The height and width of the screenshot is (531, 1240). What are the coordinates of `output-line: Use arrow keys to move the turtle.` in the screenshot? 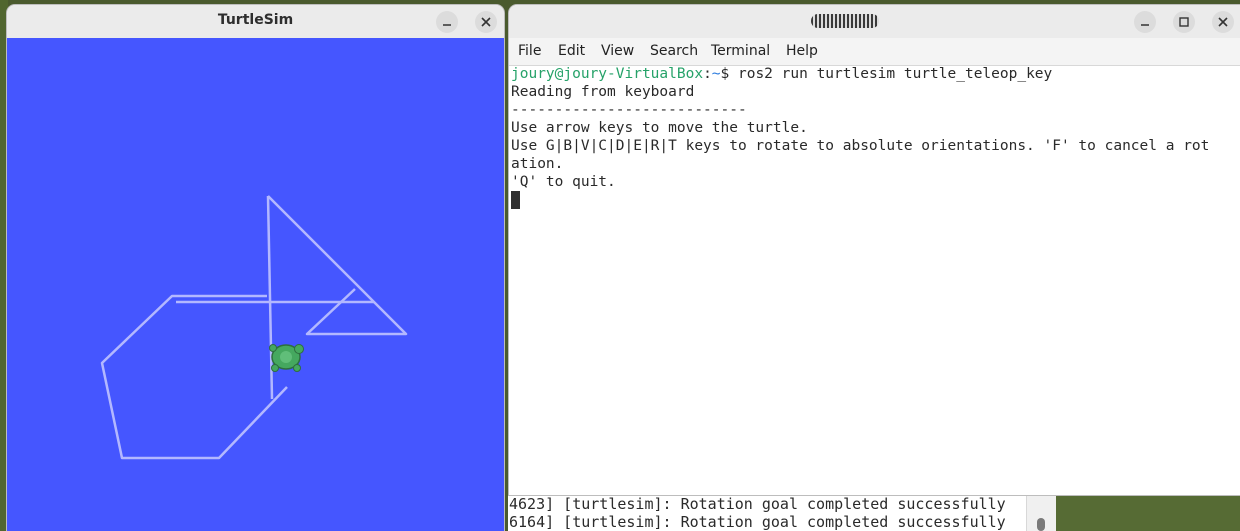 It's located at (659, 128).